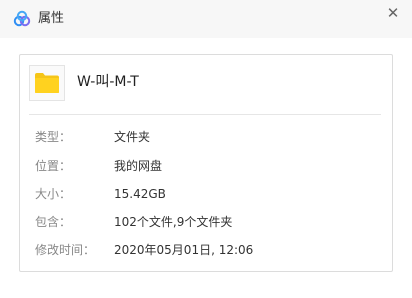  Describe the element at coordinates (173, 222) in the screenshot. I see `property-value: 102个文件,9个文件夹` at that location.